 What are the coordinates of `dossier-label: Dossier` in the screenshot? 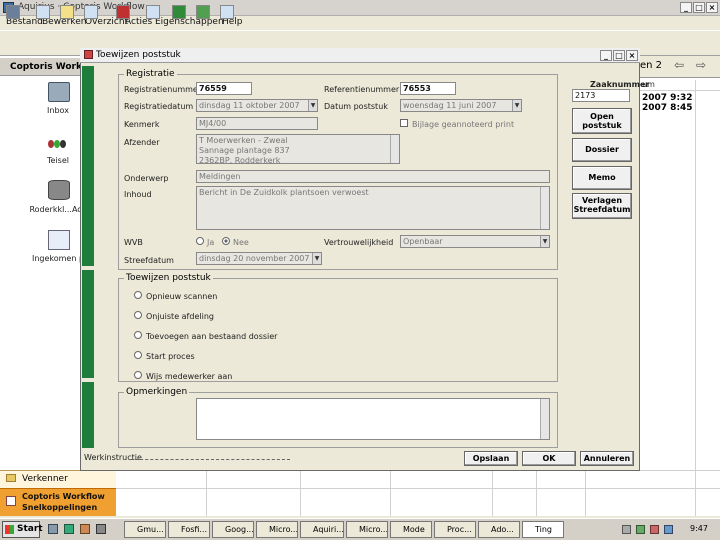 It's located at (602, 149).